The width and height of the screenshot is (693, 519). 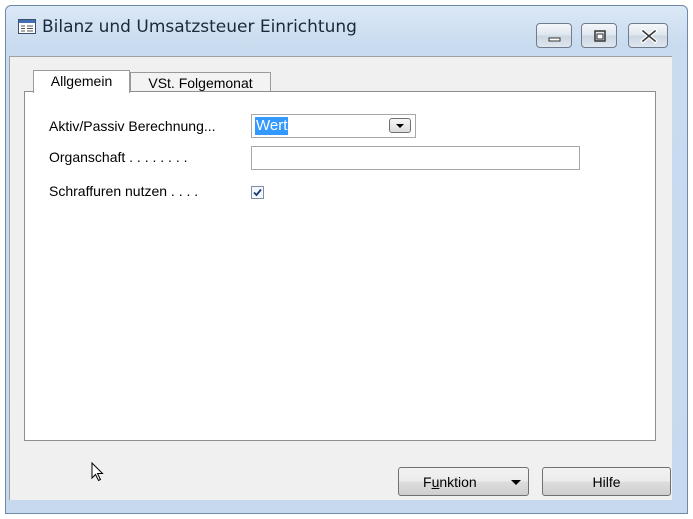 What do you see at coordinates (415, 158) in the screenshot?
I see `organschaft-input` at bounding box center [415, 158].